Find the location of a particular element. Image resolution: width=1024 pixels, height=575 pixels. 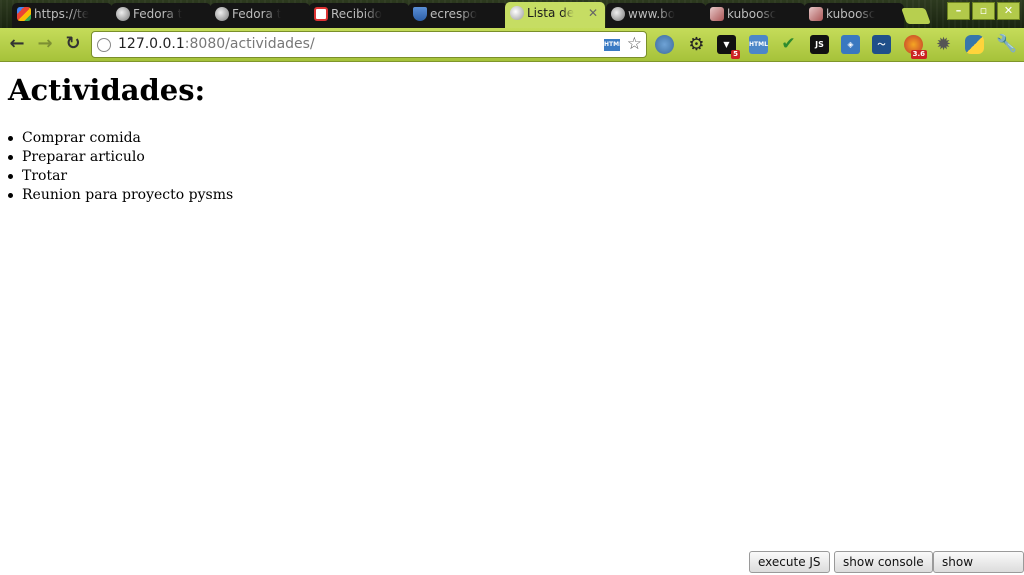

tab-3: Fedora t is located at coordinates (260, 15).